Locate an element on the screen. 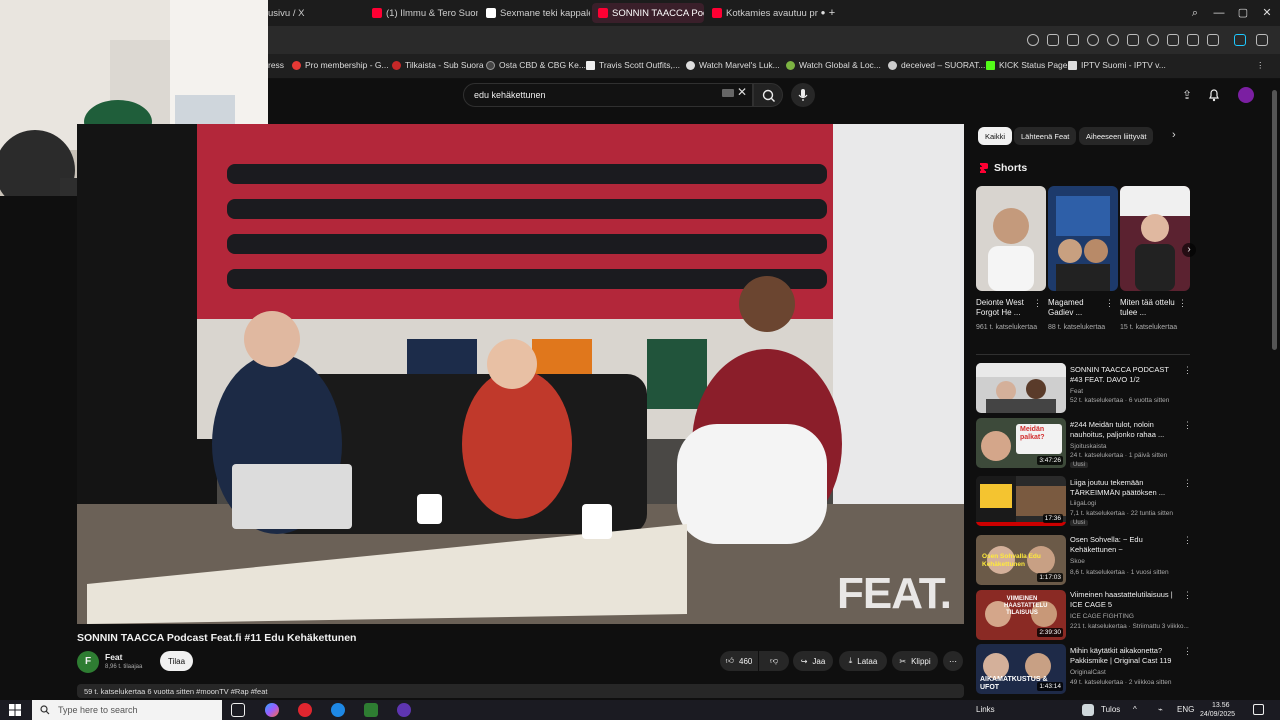  spreadsheet-app-icon is located at coordinates (371, 710).